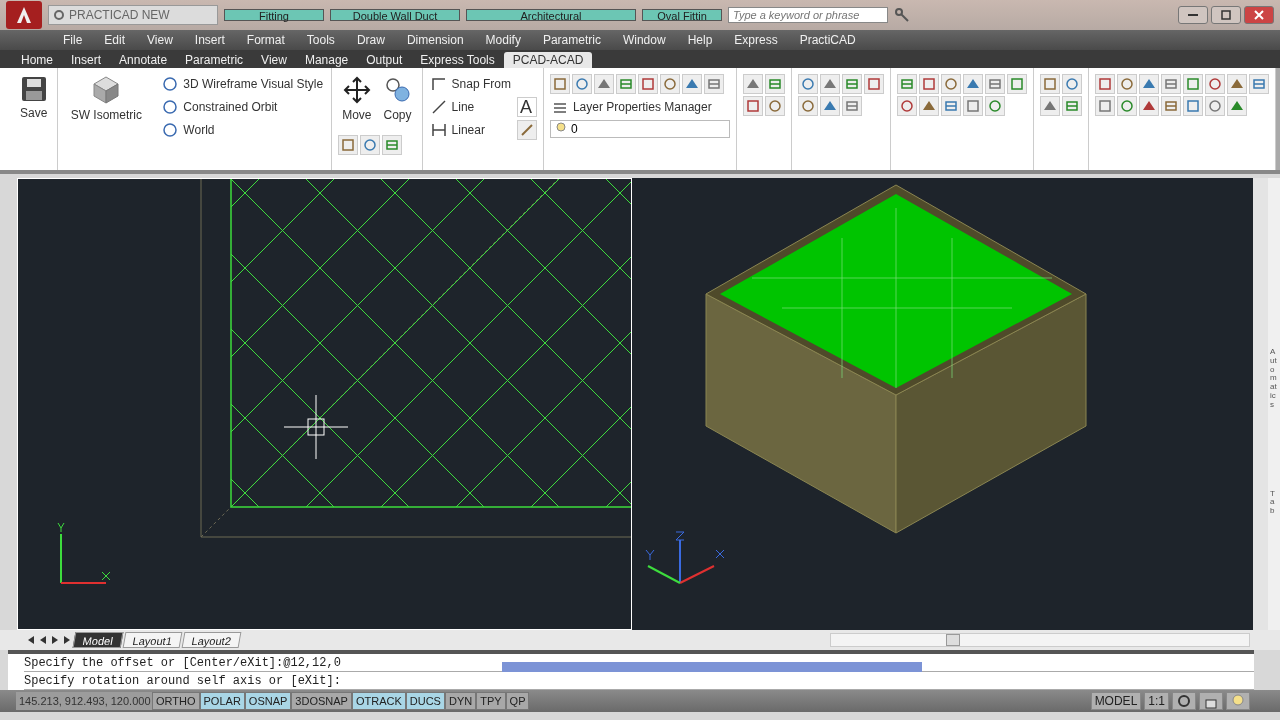 The image size is (1280, 720). Describe the element at coordinates (211, 640) in the screenshot. I see `layout-tab: Layout2` at that location.